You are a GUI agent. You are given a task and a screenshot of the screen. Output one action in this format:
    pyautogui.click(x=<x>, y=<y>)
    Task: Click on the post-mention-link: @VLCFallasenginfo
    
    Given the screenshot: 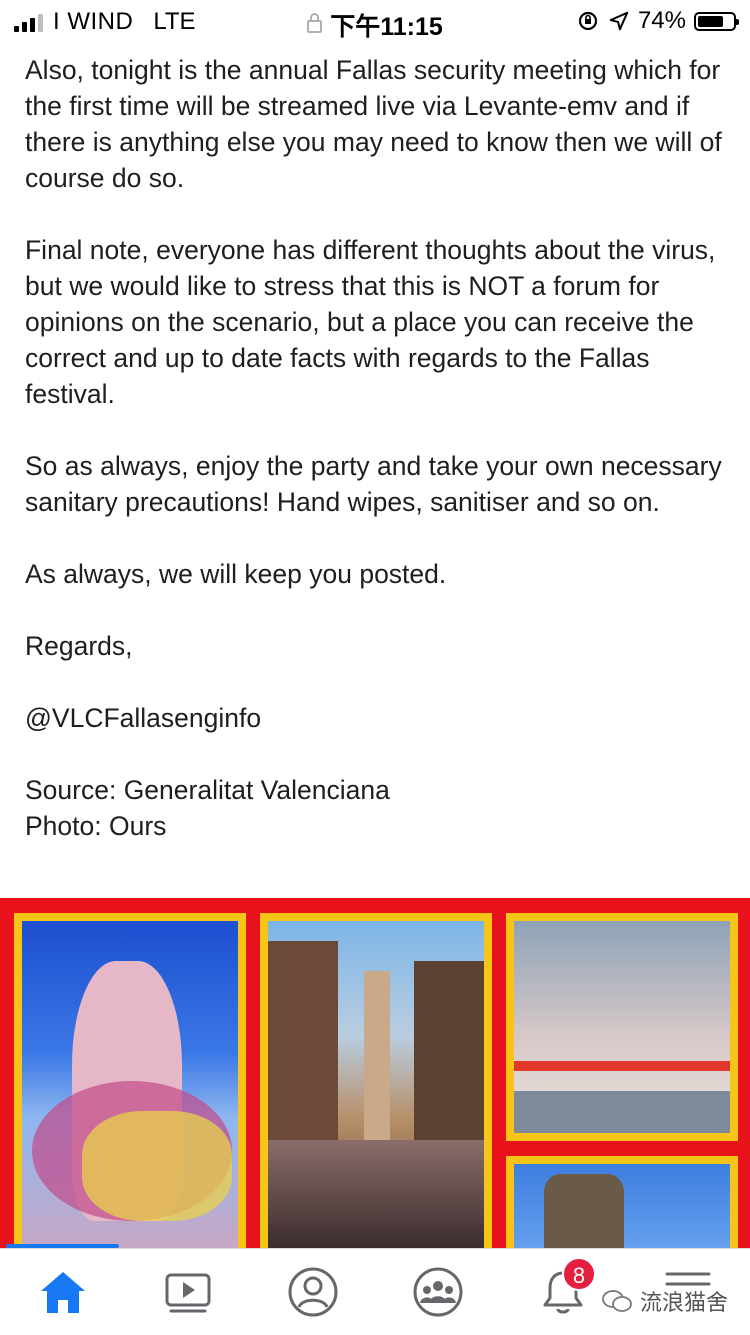 What is the action you would take?
    pyautogui.click(x=375, y=718)
    